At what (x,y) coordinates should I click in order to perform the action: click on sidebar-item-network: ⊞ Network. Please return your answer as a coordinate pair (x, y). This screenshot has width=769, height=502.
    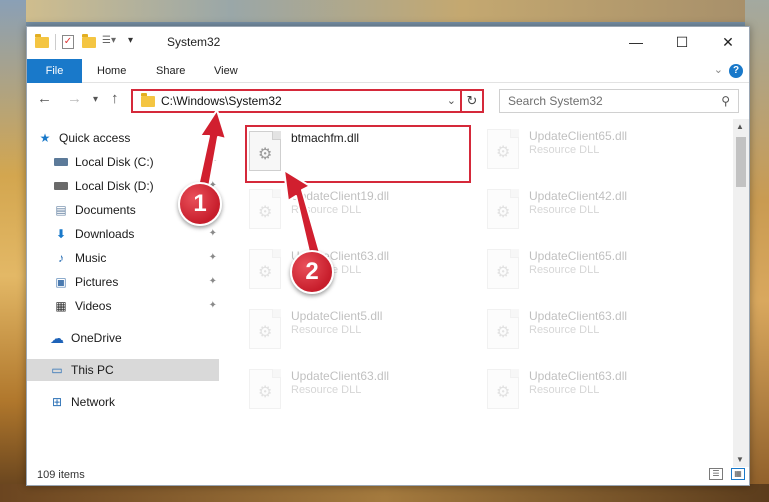
    Looking at the image, I should click on (134, 402).